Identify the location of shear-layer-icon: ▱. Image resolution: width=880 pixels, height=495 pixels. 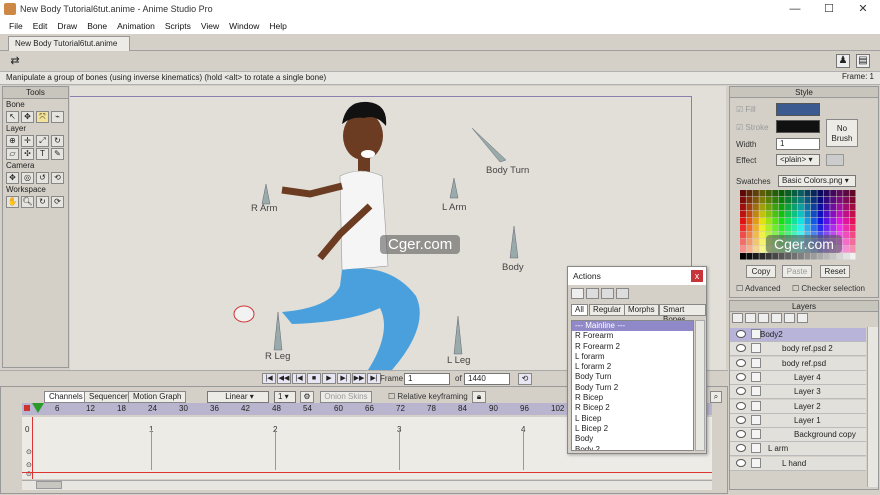
(12, 154).